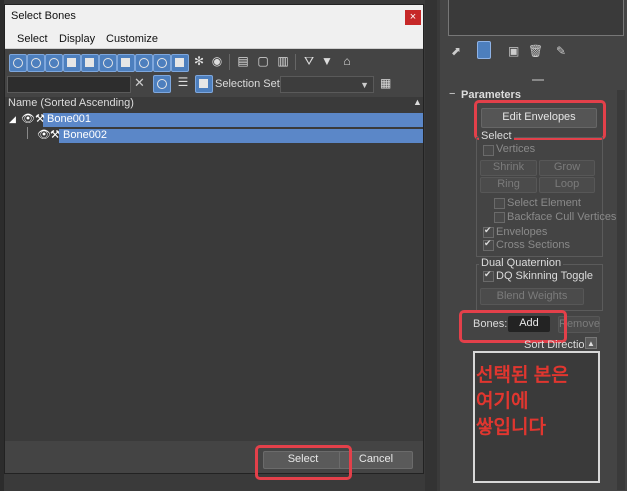 This screenshot has width=627, height=491. What do you see at coordinates (522, 232) in the screenshot?
I see `envelopes-label: Envelopes` at bounding box center [522, 232].